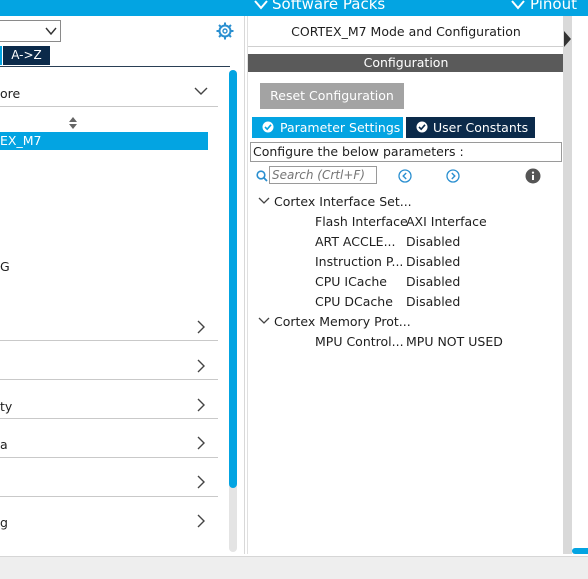 The width and height of the screenshot is (588, 579). I want to click on sort-underline, so click(115, 66).